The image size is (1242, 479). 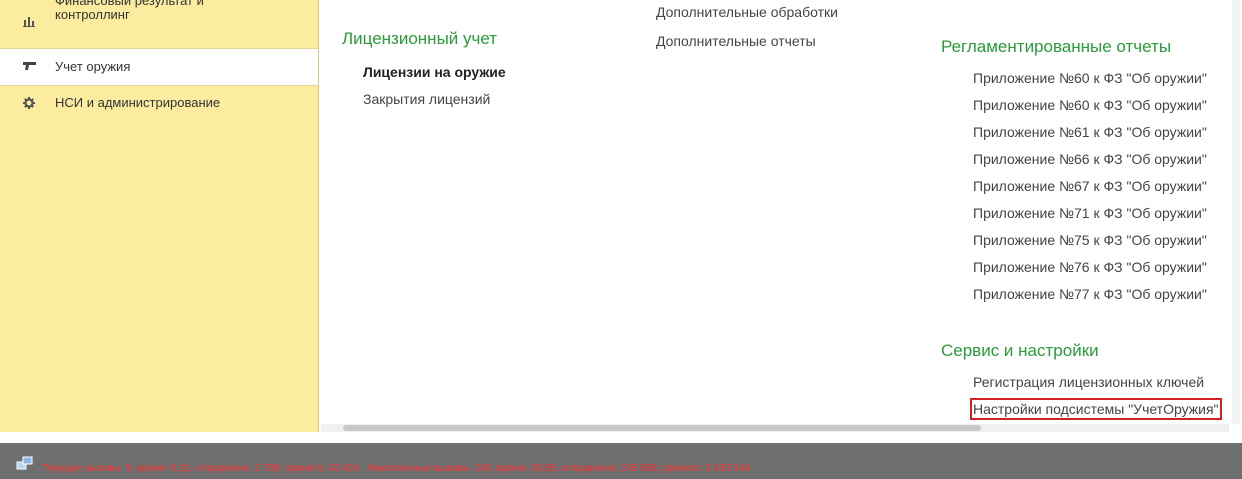 I want to click on link-licenses: Лицензии на оружие, so click(x=434, y=72).